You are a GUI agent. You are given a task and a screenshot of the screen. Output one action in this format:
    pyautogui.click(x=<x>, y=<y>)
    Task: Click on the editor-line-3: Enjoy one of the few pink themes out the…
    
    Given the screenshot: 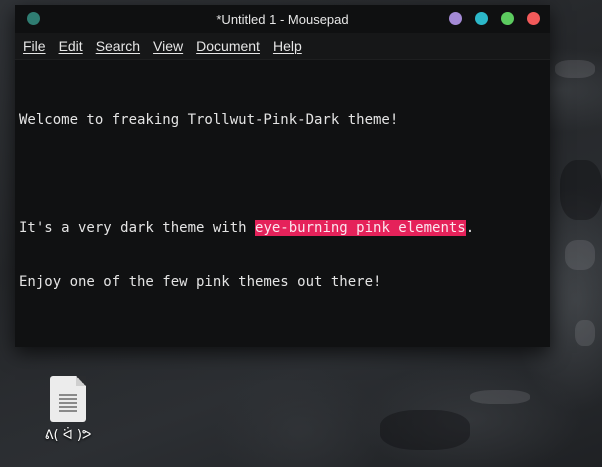 What is the action you would take?
    pyautogui.click(x=200, y=282)
    